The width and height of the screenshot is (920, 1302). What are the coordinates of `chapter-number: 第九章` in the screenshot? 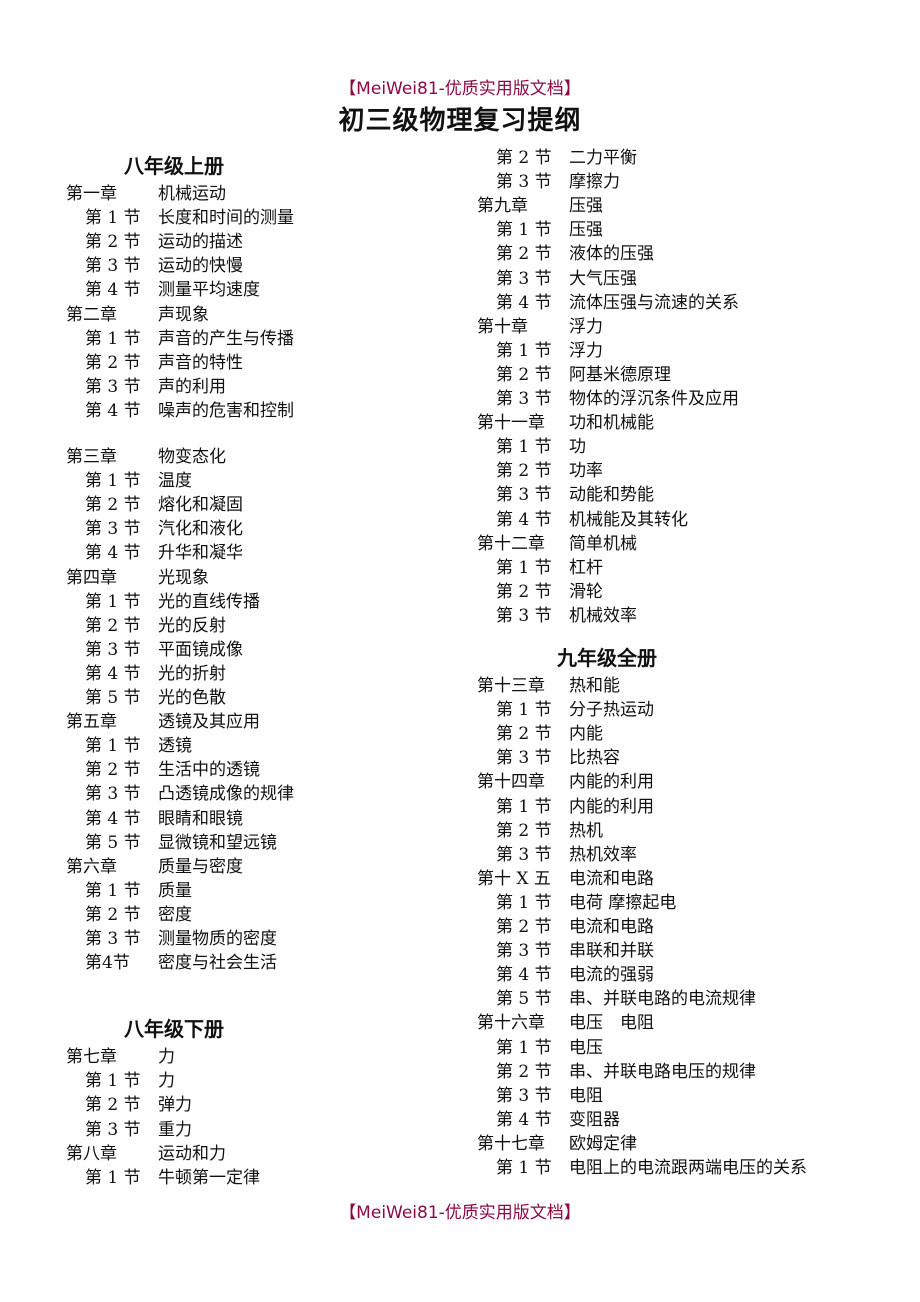 It's located at (502, 206).